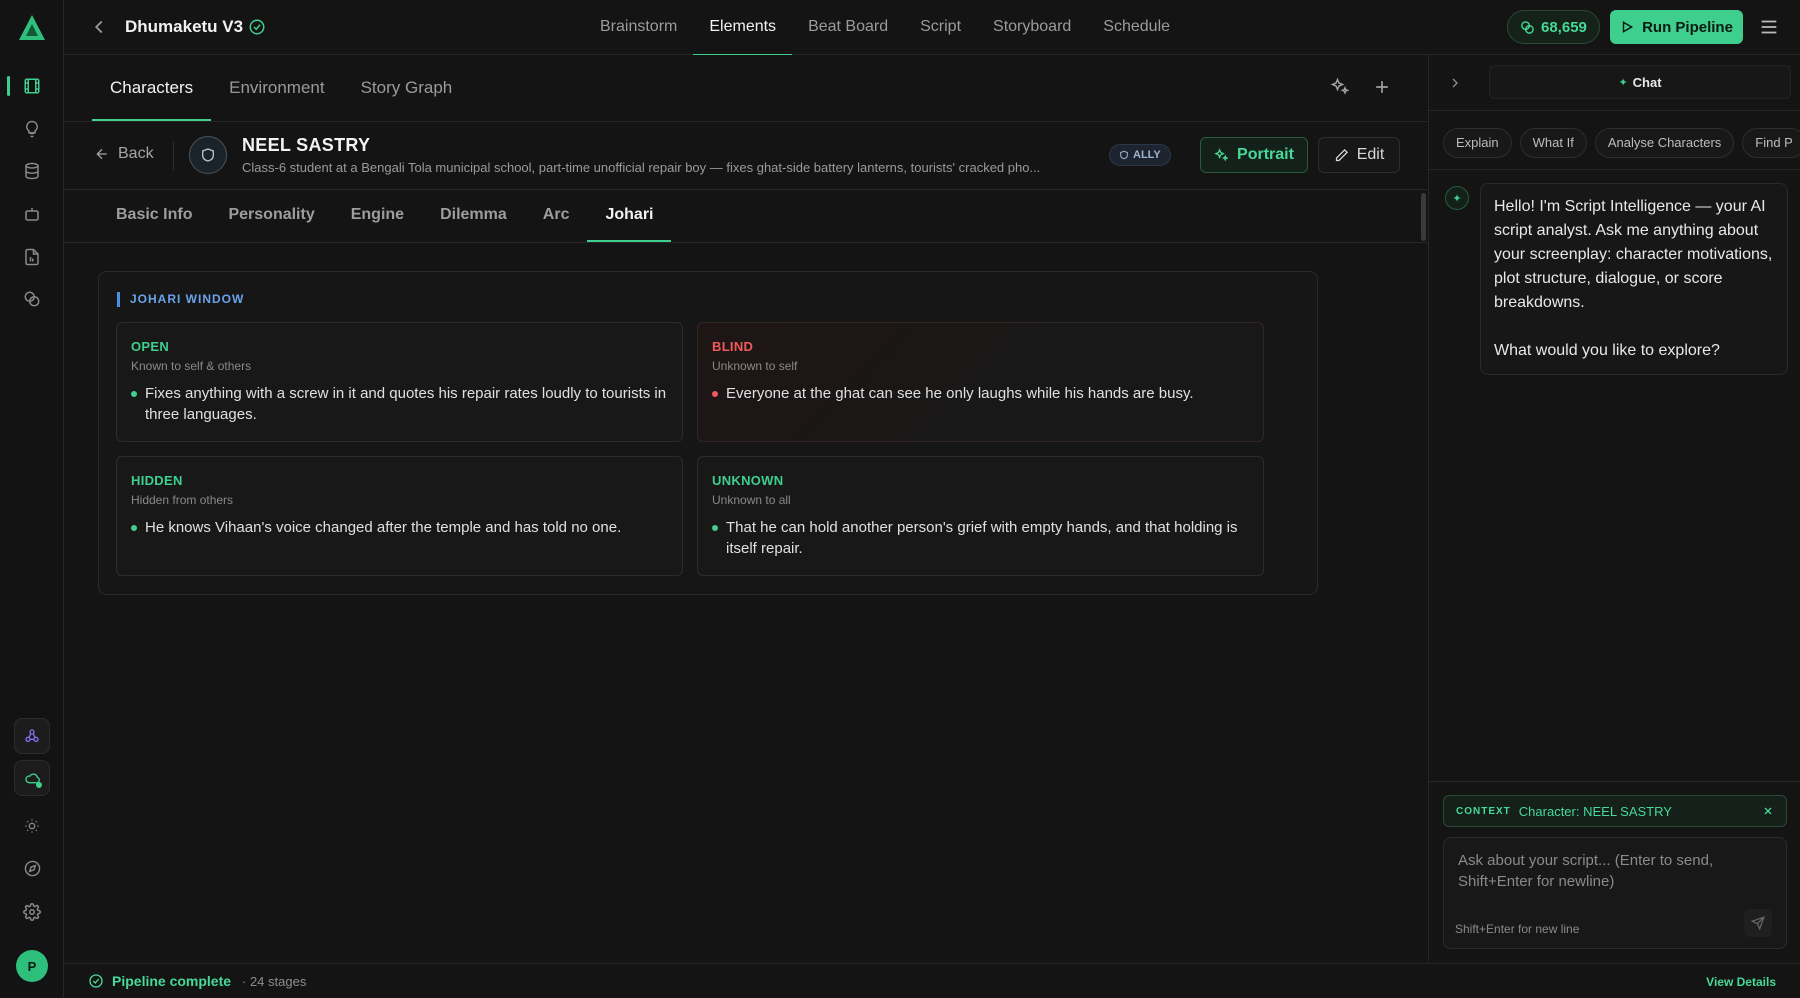 The height and width of the screenshot is (998, 1800). I want to click on elements-film-icon, so click(28, 86).